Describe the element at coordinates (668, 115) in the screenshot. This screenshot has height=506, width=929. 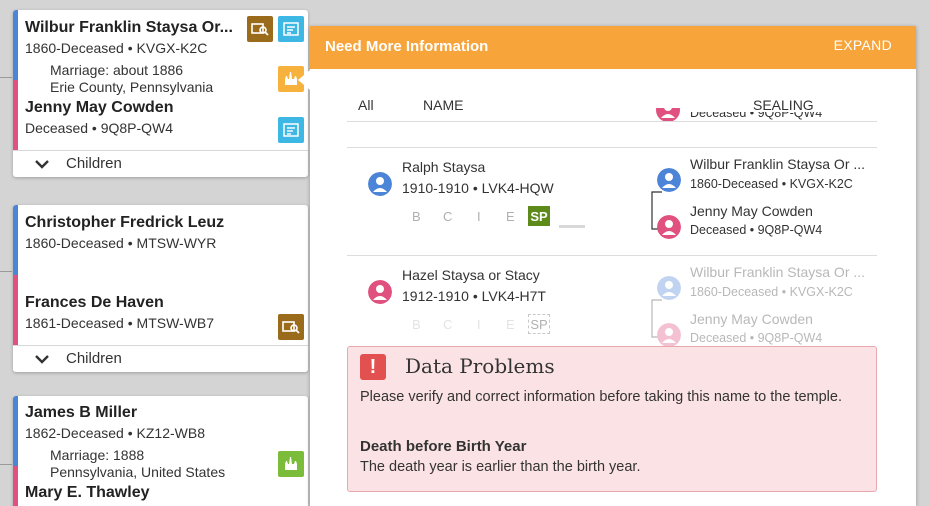
I see `partial-avatar` at that location.